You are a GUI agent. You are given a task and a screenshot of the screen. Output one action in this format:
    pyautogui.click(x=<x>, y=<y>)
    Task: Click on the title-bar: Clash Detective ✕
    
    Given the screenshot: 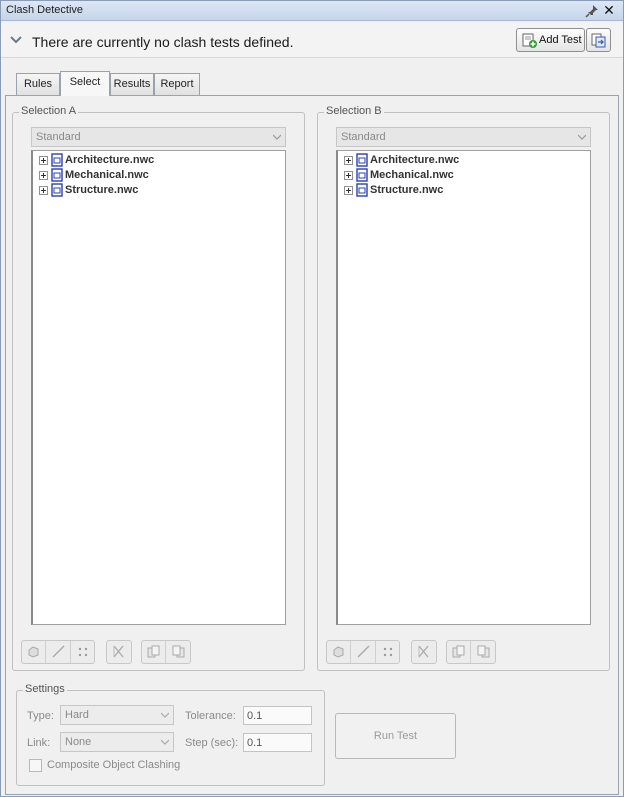 What is the action you would take?
    pyautogui.click(x=312, y=11)
    